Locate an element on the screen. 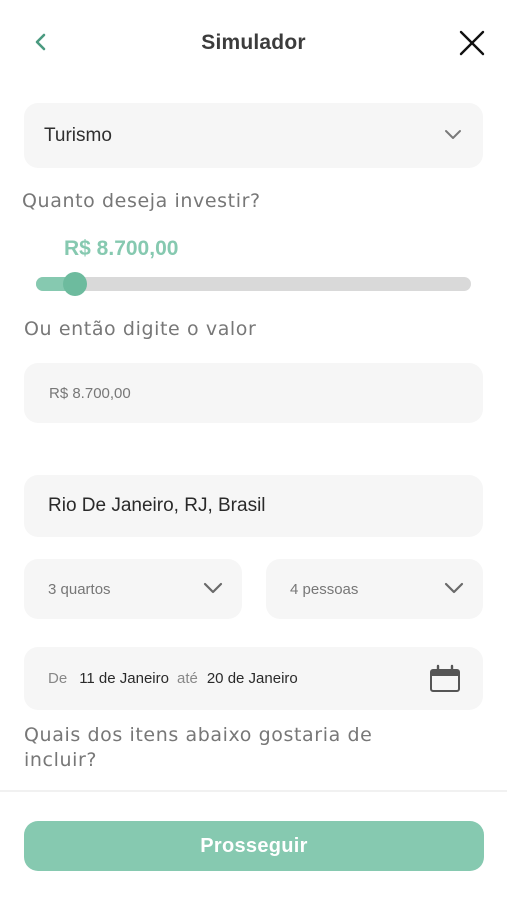 The height and width of the screenshot is (900, 507). app-header: Simulador is located at coordinates (253, 43).